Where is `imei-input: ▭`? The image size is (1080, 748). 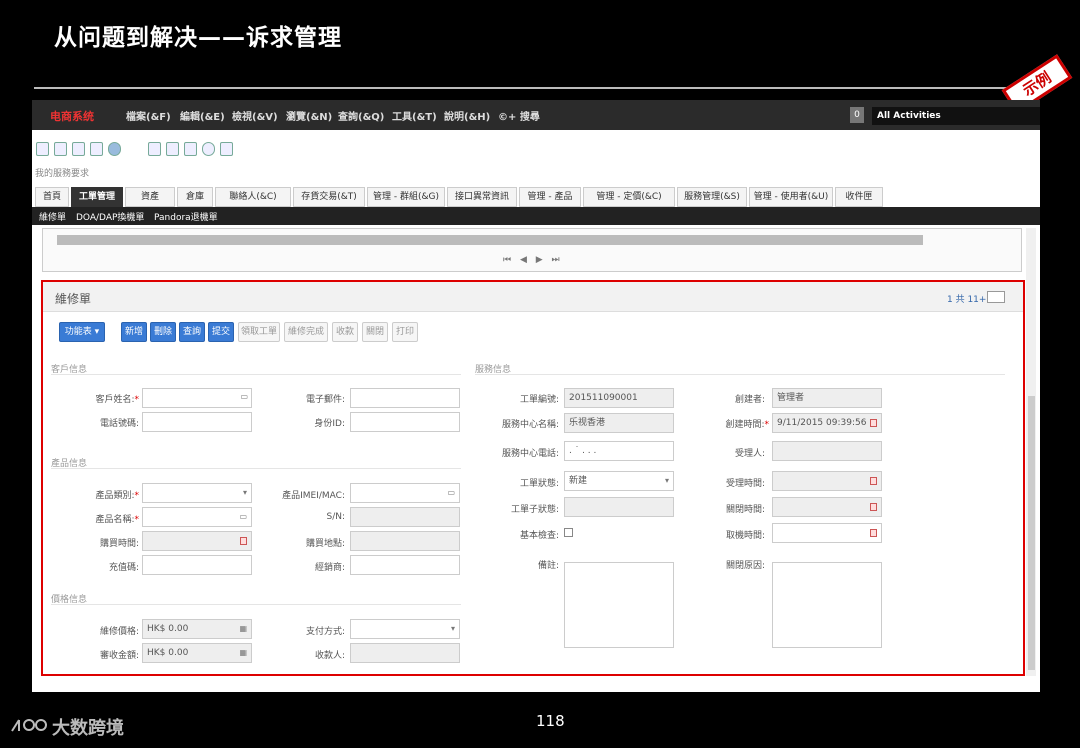 imei-input: ▭ is located at coordinates (405, 493).